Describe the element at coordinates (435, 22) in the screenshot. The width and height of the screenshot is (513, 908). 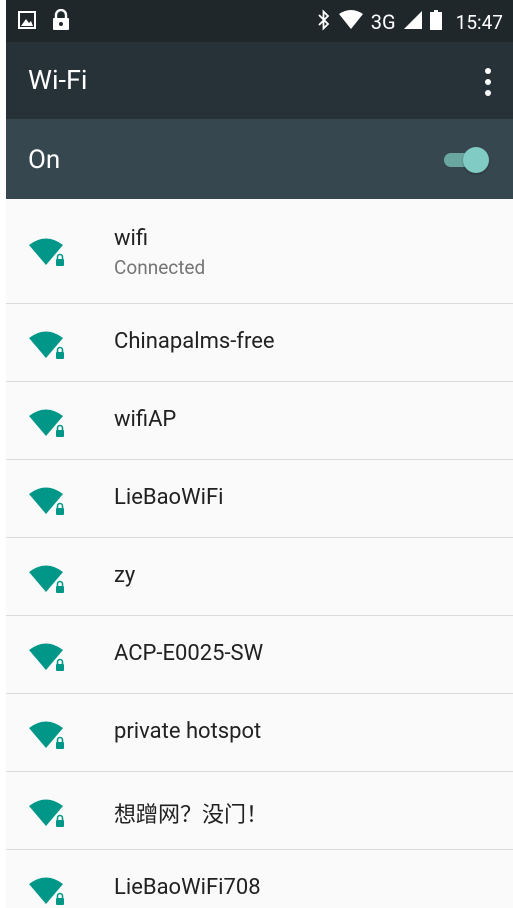
I see `battery-icon` at that location.